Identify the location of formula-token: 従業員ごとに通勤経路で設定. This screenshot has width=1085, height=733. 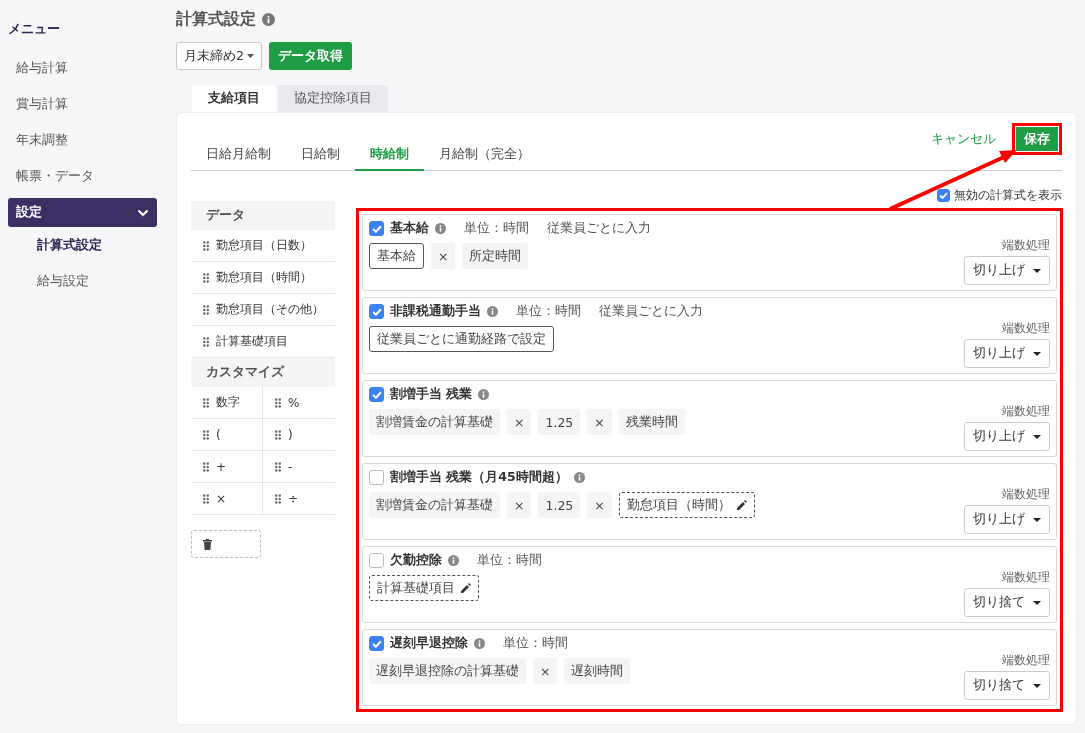
(461, 339).